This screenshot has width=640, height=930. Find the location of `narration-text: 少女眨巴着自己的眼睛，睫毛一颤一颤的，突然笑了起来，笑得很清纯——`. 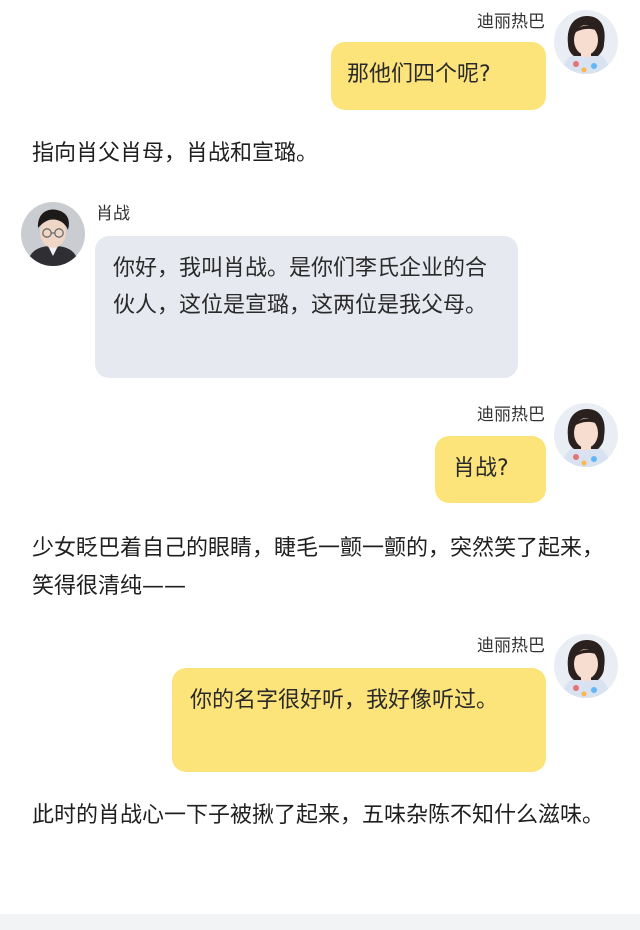

narration-text: 少女眨巴着自己的眼睛，睫毛一颤一颤的，突然笑了起来，笑得很清纯—— is located at coordinates (318, 567).